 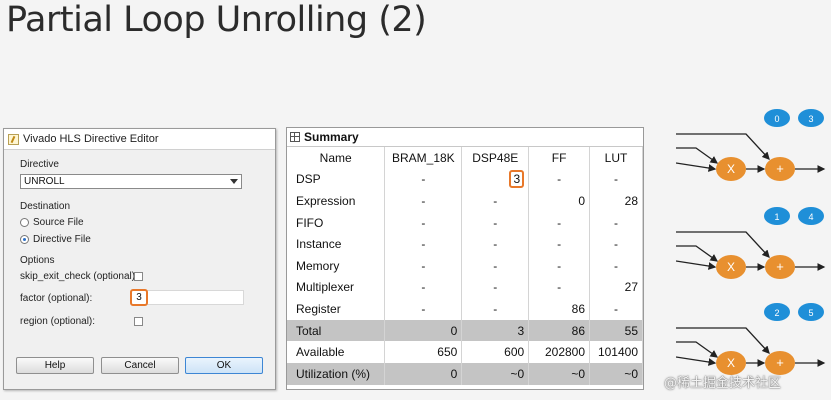 I want to click on directive-file-radio, so click(x=24, y=239).